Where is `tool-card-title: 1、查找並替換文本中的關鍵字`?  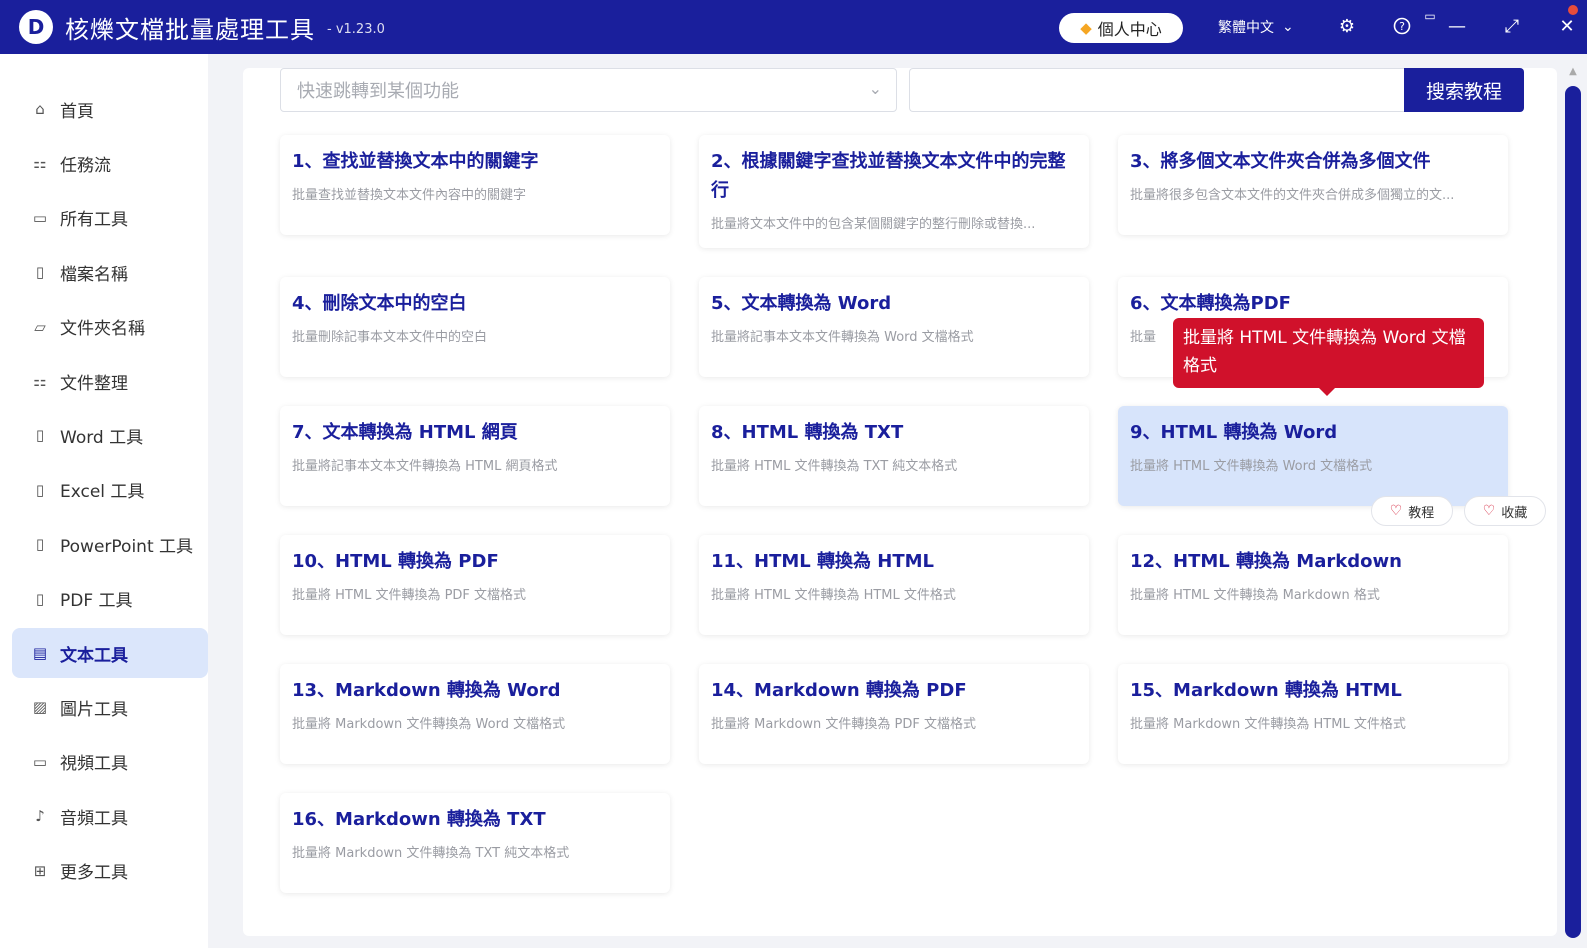
tool-card-title: 1、查找並替換文本中的關鍵字 is located at coordinates (415, 161).